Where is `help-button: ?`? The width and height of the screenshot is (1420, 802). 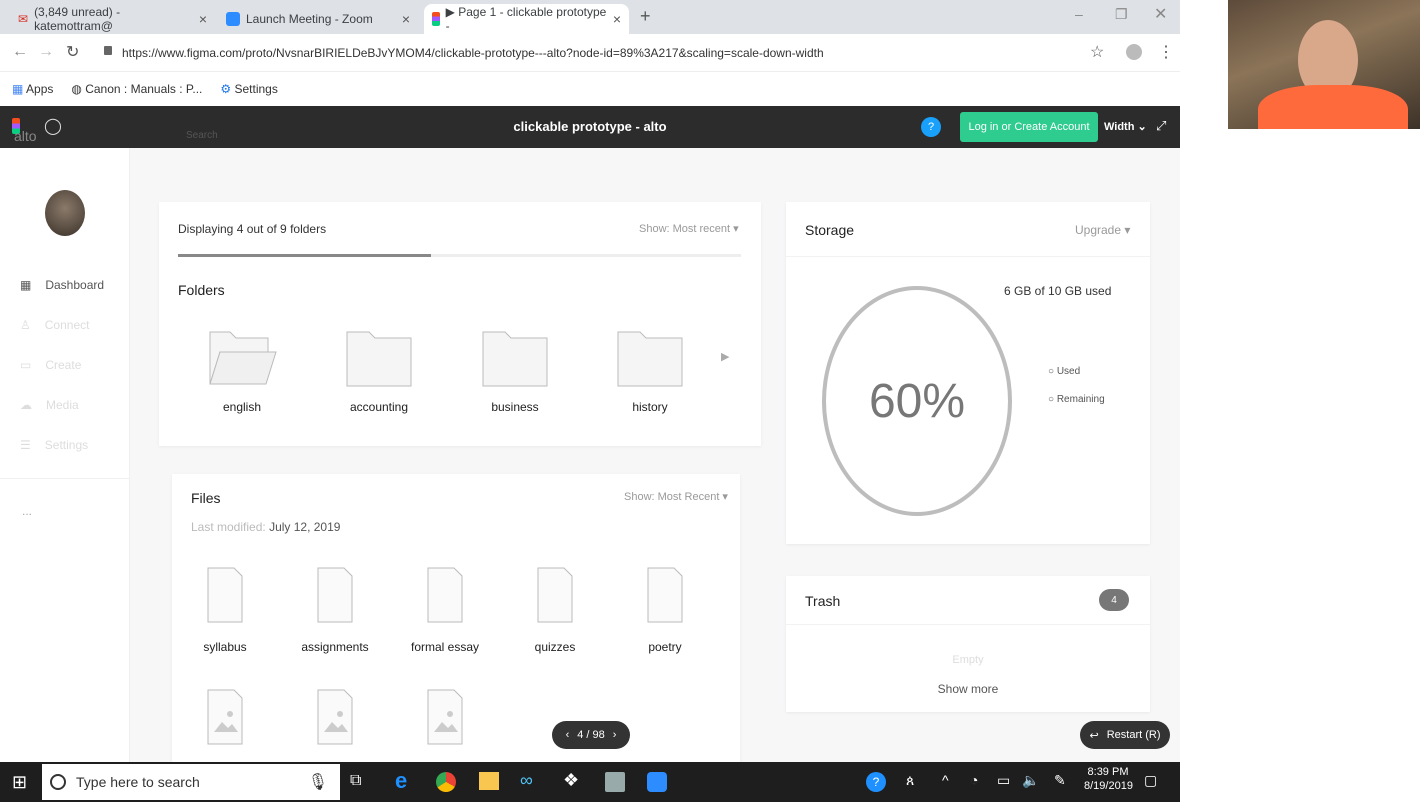
help-button: ? is located at coordinates (931, 127).